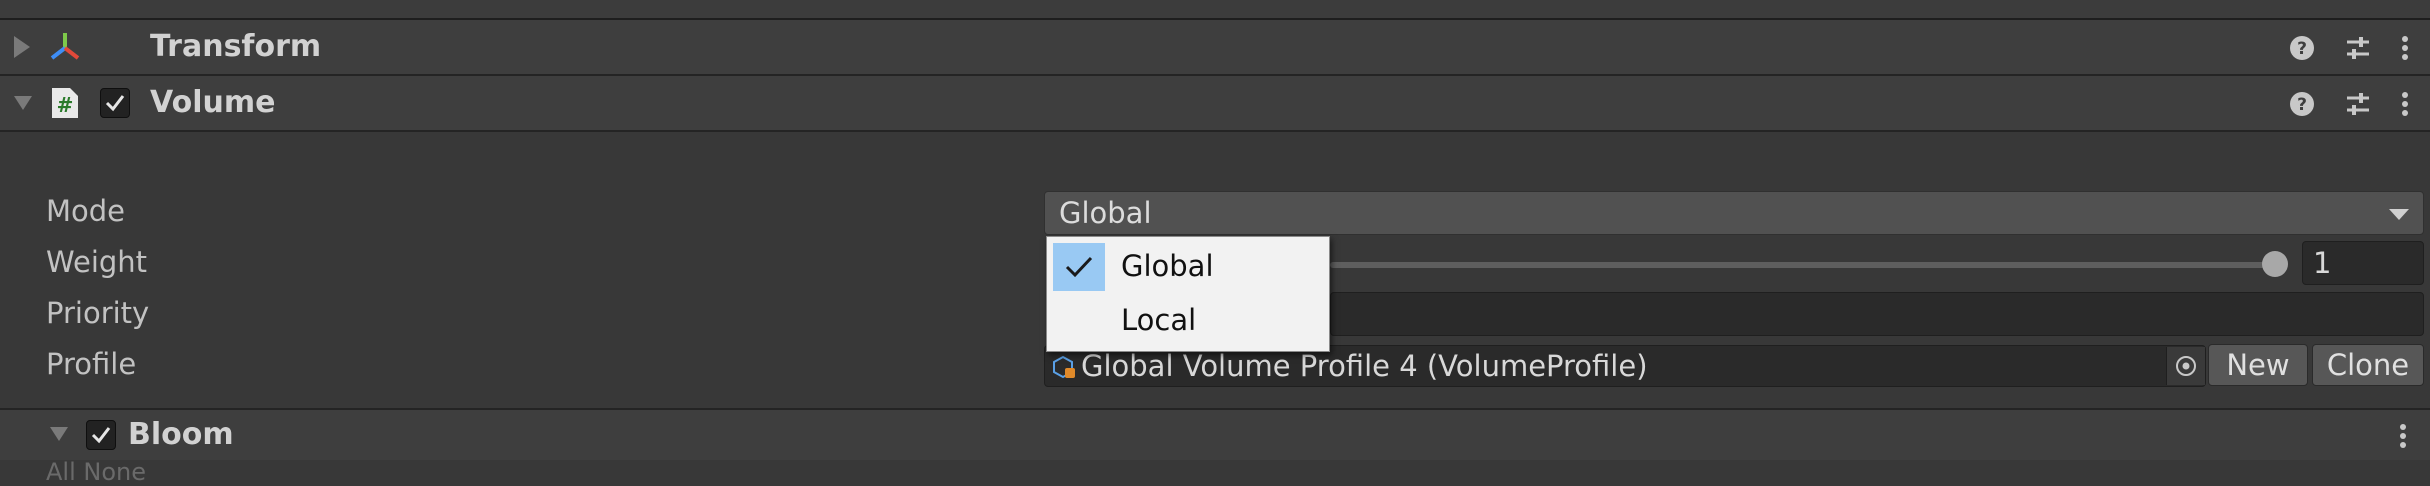 This screenshot has width=2430, height=486. What do you see at coordinates (2275, 264) in the screenshot?
I see `weight-slider-handle` at bounding box center [2275, 264].